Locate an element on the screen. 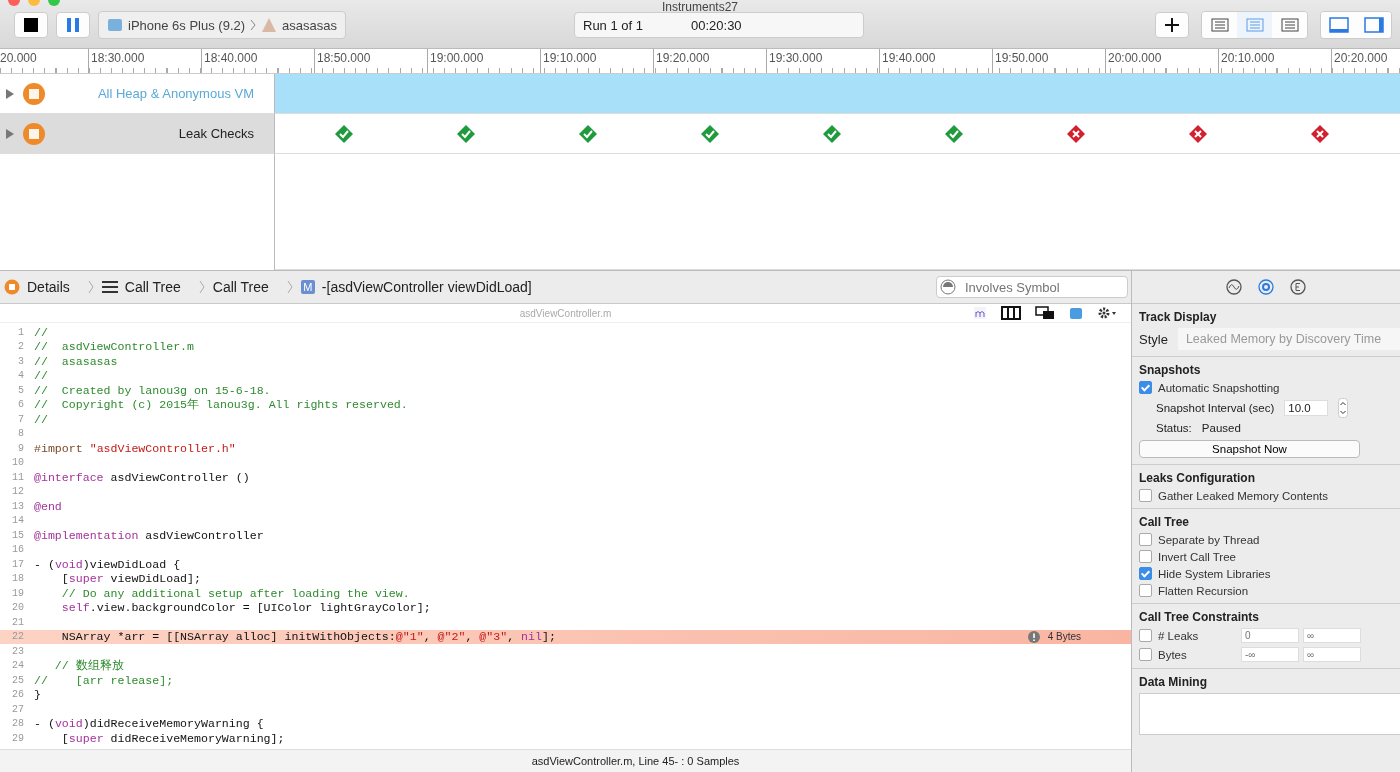 The width and height of the screenshot is (1400, 772). leak-annotation: 4 Bytes is located at coordinates (1054, 636).